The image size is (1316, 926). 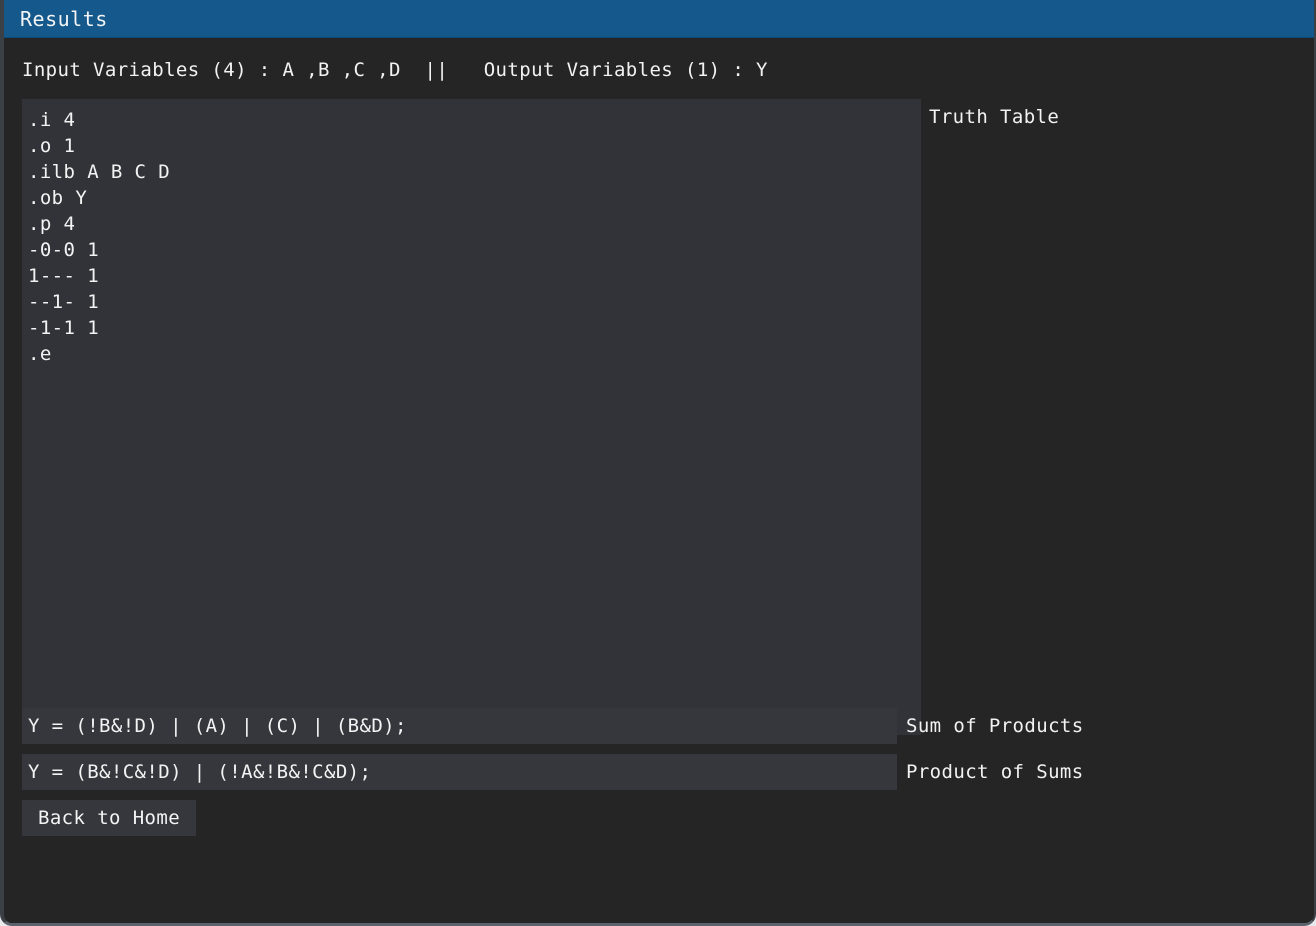 I want to click on sum-of-products-input, so click(x=459, y=726).